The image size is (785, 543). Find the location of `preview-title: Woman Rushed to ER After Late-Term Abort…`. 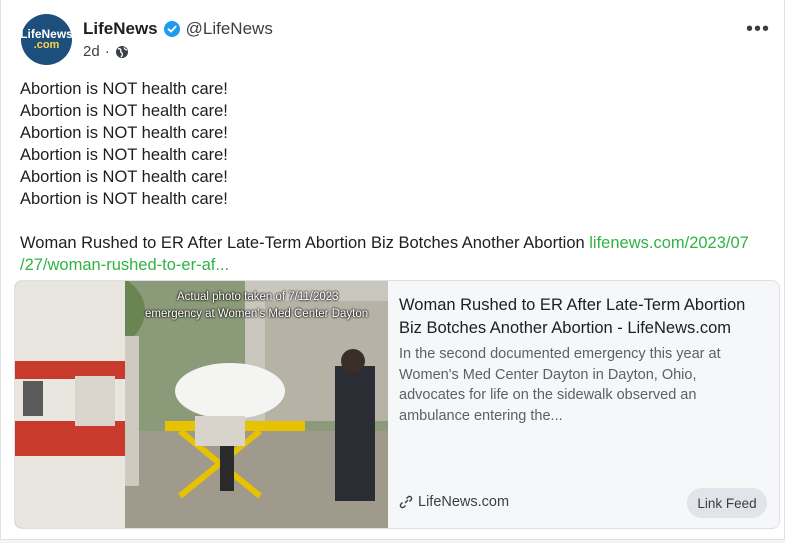

preview-title: Woman Rushed to ER After Late-Term Abort… is located at coordinates (584, 316).